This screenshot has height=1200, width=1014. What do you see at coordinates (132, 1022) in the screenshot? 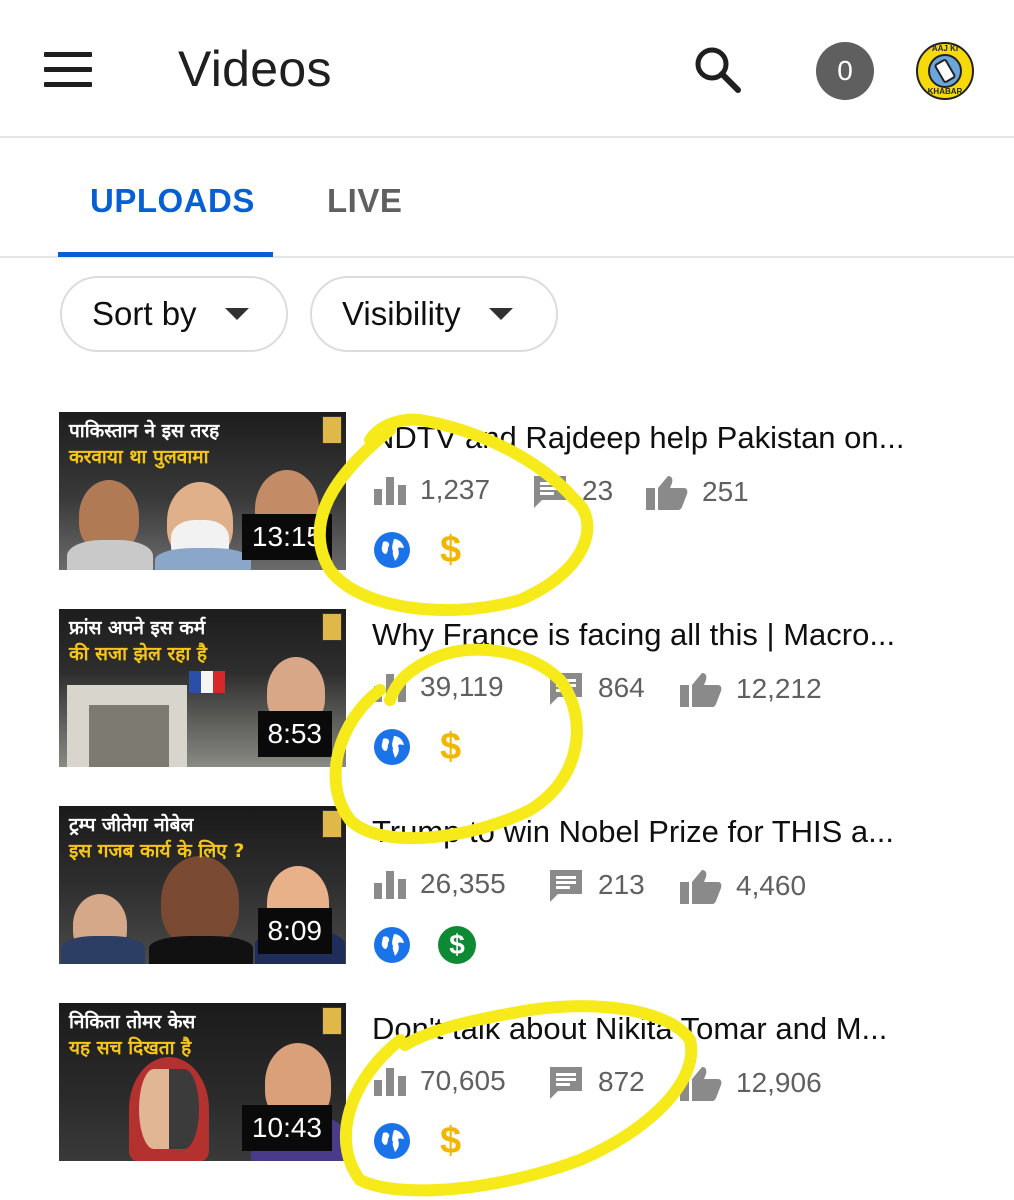
I see `thumbnail-caption-line1: निकिता तोमर केस` at bounding box center [132, 1022].